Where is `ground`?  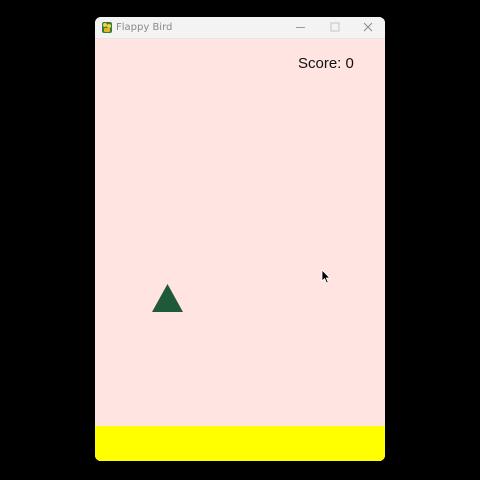
ground is located at coordinates (240, 443).